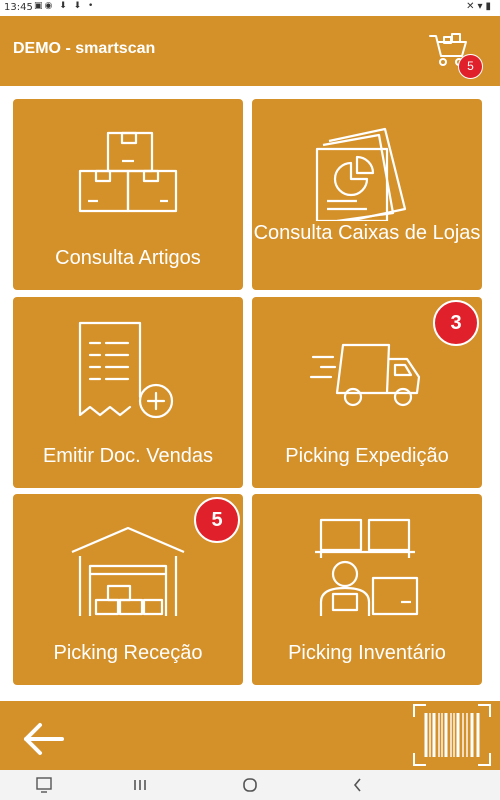 The height and width of the screenshot is (800, 500). Describe the element at coordinates (367, 567) in the screenshot. I see `inventory-worker-icon` at that location.